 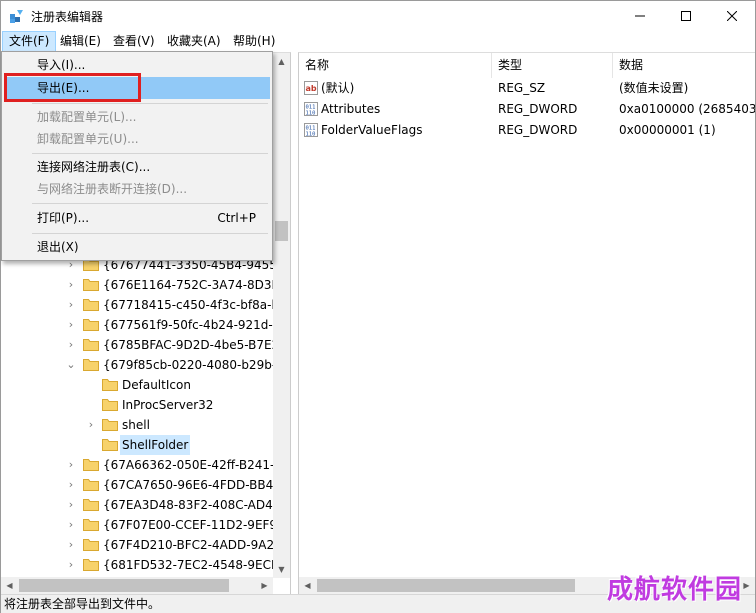 What do you see at coordinates (281, 315) in the screenshot?
I see `tree-vertical-scrollbar: ▲ ▼` at bounding box center [281, 315].